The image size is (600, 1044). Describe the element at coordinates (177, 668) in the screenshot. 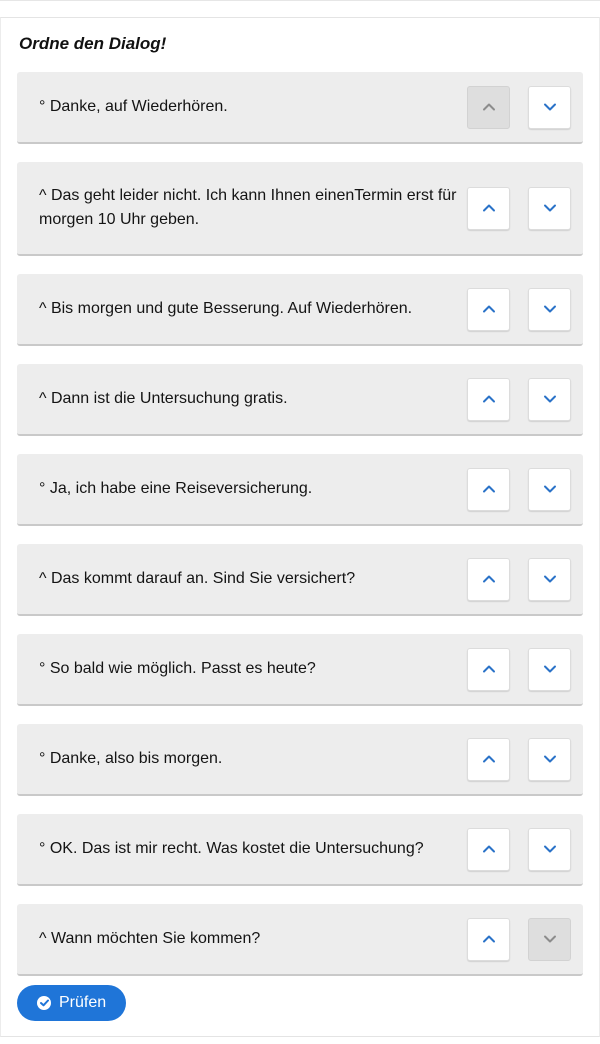

I see `dialog-item-text: ° So bald wie möglich. Passt es heute?` at that location.